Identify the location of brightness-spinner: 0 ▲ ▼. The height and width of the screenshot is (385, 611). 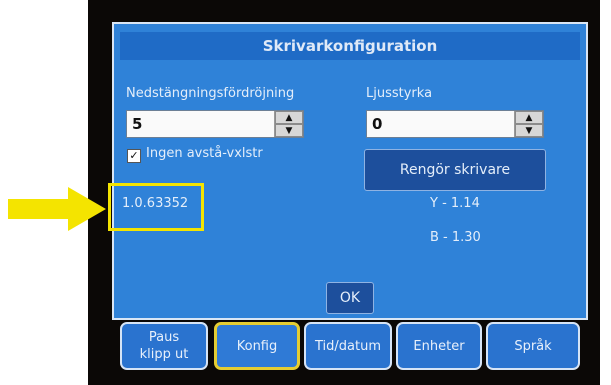
(455, 124).